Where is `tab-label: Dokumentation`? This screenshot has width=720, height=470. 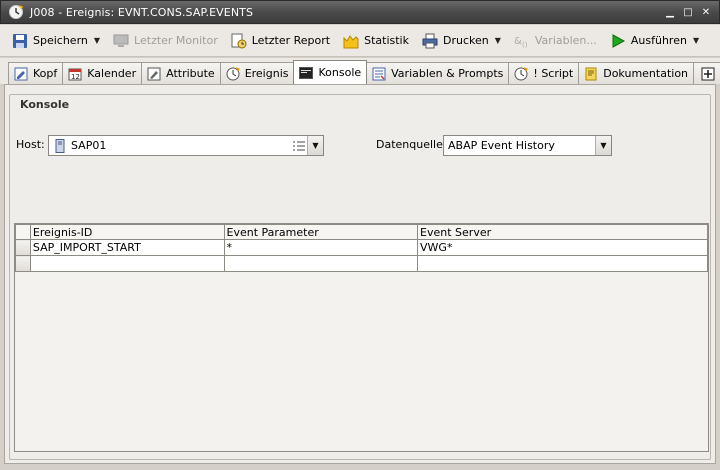 tab-label: Dokumentation is located at coordinates (646, 73).